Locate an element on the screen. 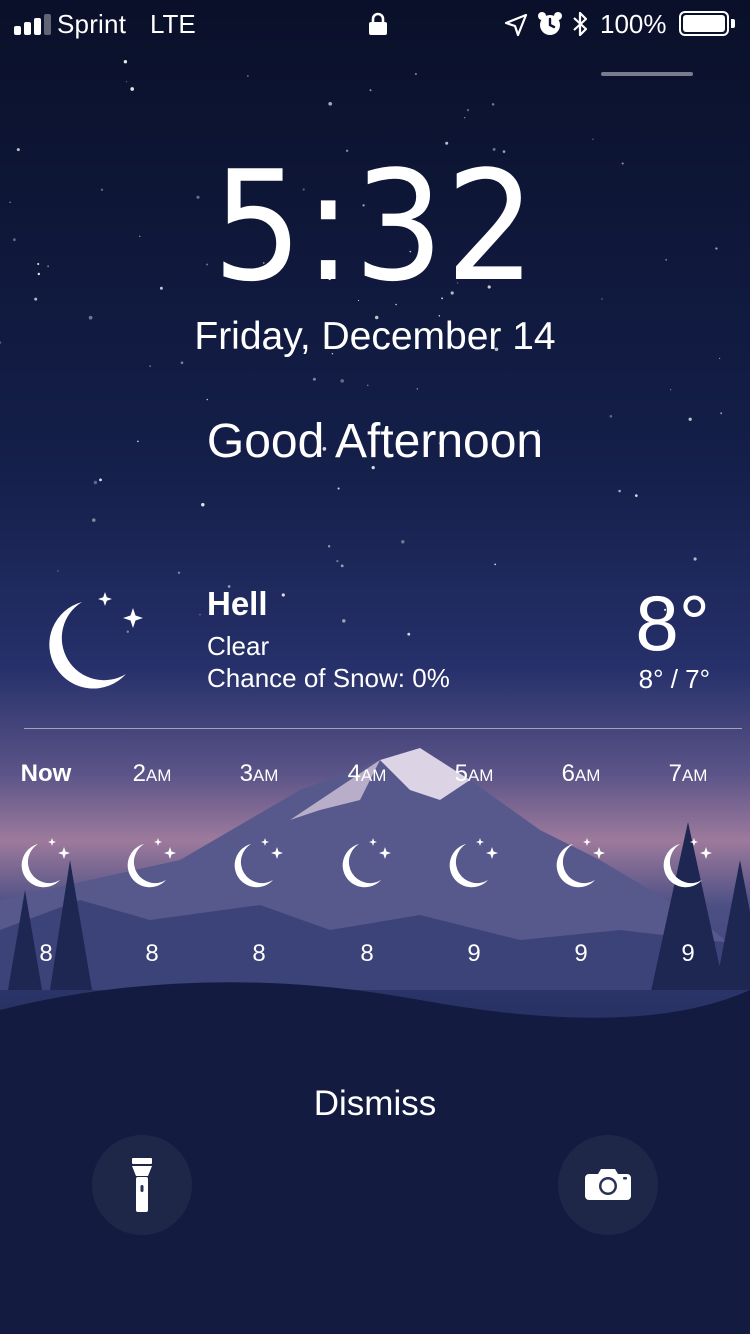 The height and width of the screenshot is (1334, 750). notification-grabber-handle is located at coordinates (647, 74).